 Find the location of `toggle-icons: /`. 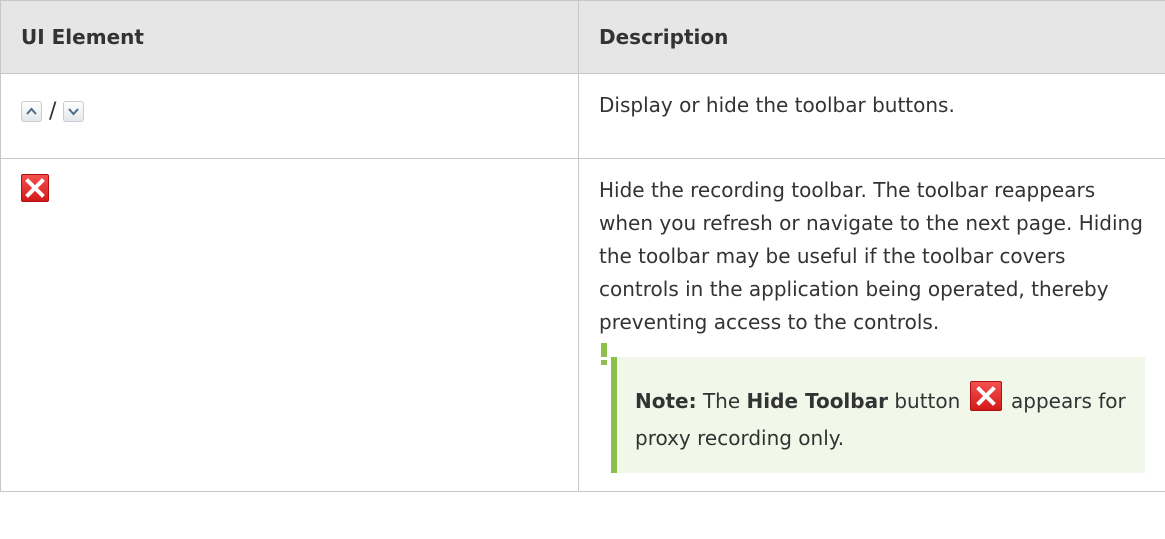

toggle-icons: / is located at coordinates (289, 111).